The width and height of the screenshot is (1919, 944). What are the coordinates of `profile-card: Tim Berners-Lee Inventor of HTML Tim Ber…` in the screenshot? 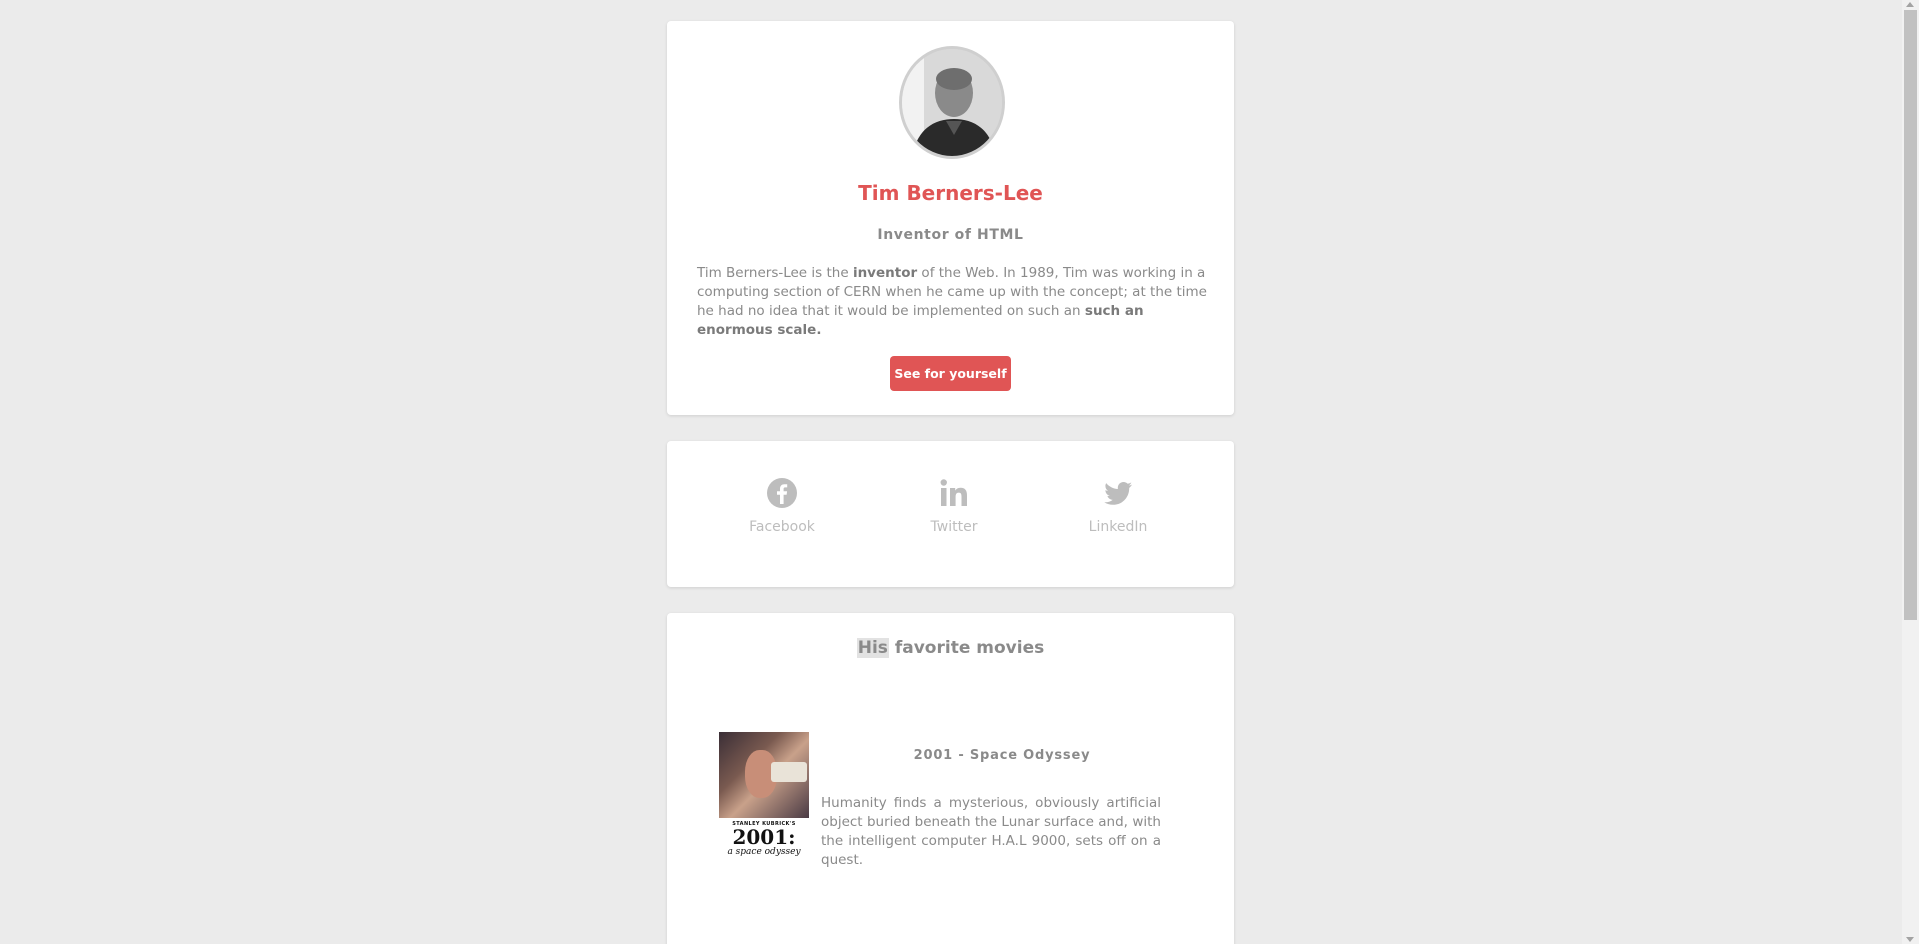 It's located at (950, 218).